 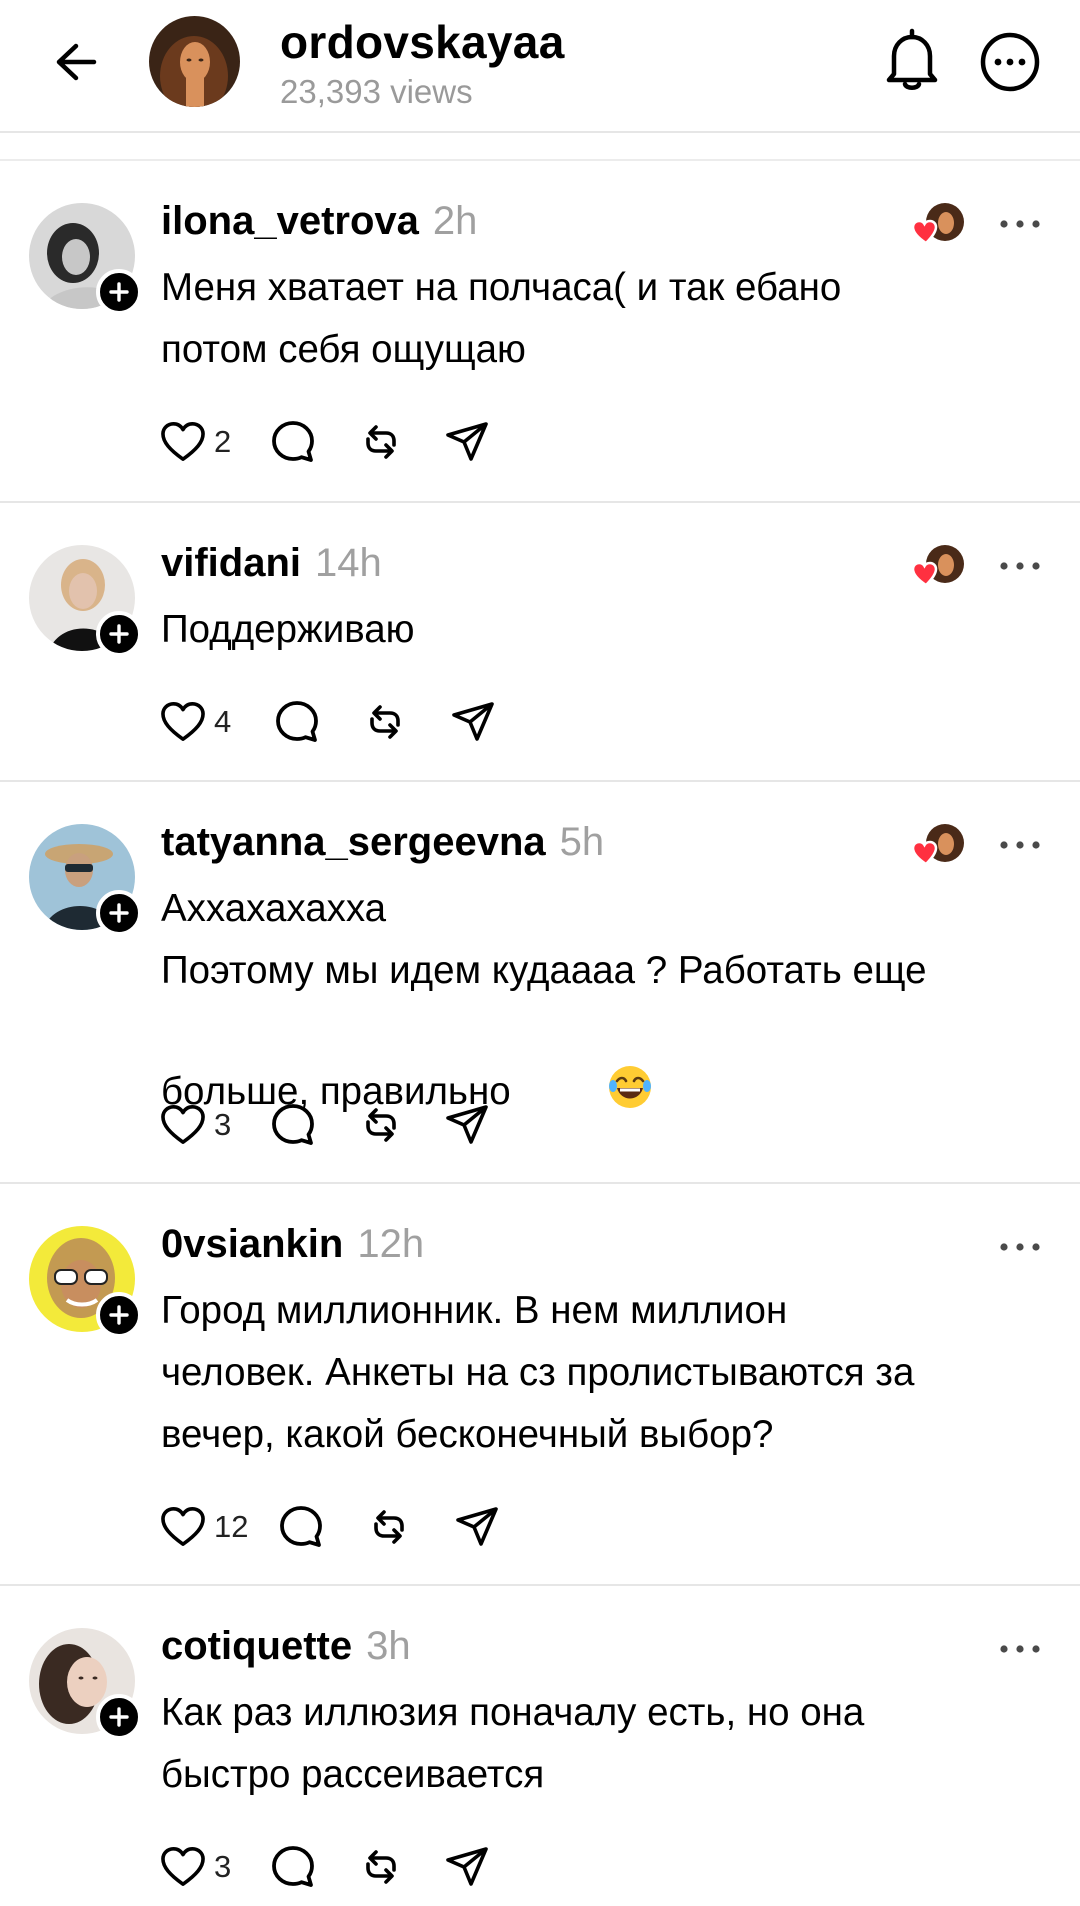 I want to click on username-text: cotiquette, so click(x=256, y=1646).